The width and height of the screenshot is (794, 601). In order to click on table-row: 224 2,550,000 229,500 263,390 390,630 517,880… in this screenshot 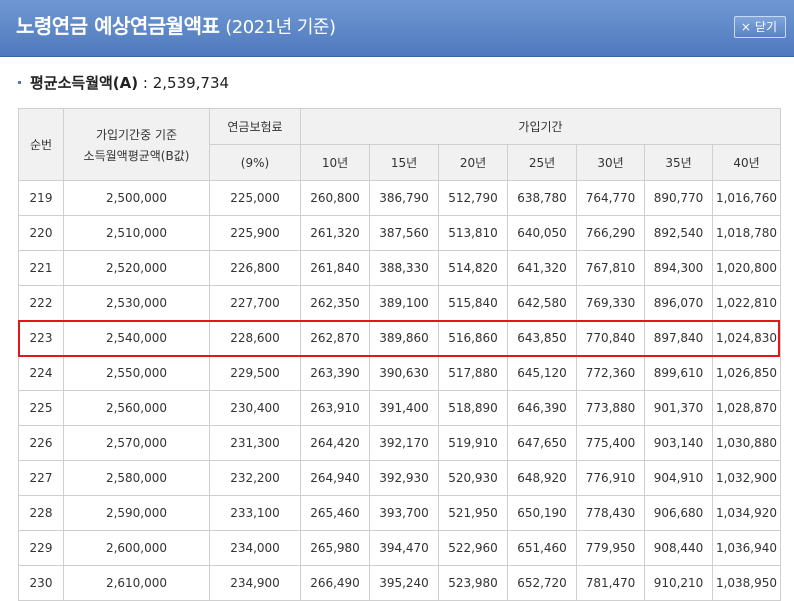, I will do `click(399, 373)`.